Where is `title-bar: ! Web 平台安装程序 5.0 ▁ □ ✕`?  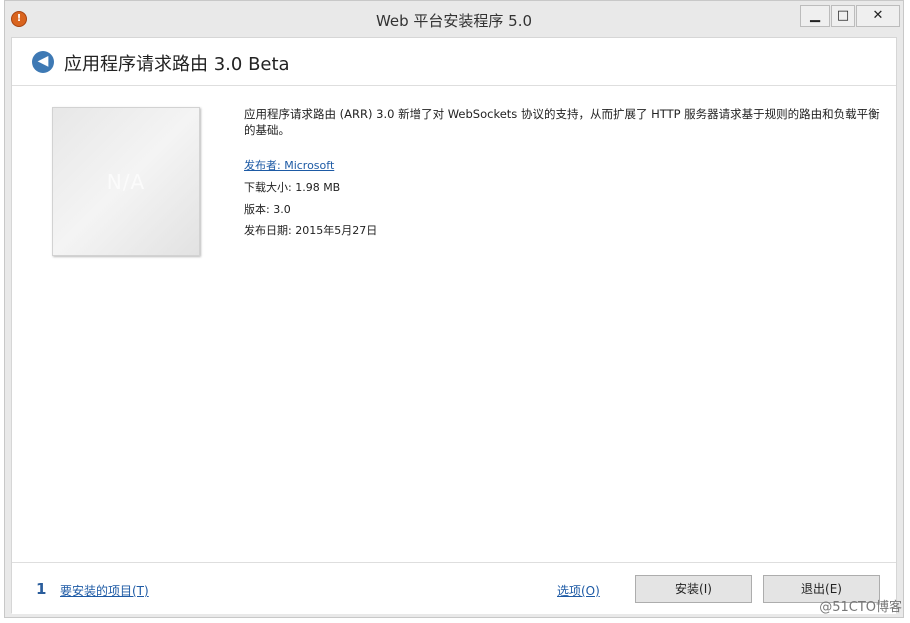
title-bar: ! Web 平台安装程序 5.0 ▁ □ ✕ is located at coordinates (454, 19).